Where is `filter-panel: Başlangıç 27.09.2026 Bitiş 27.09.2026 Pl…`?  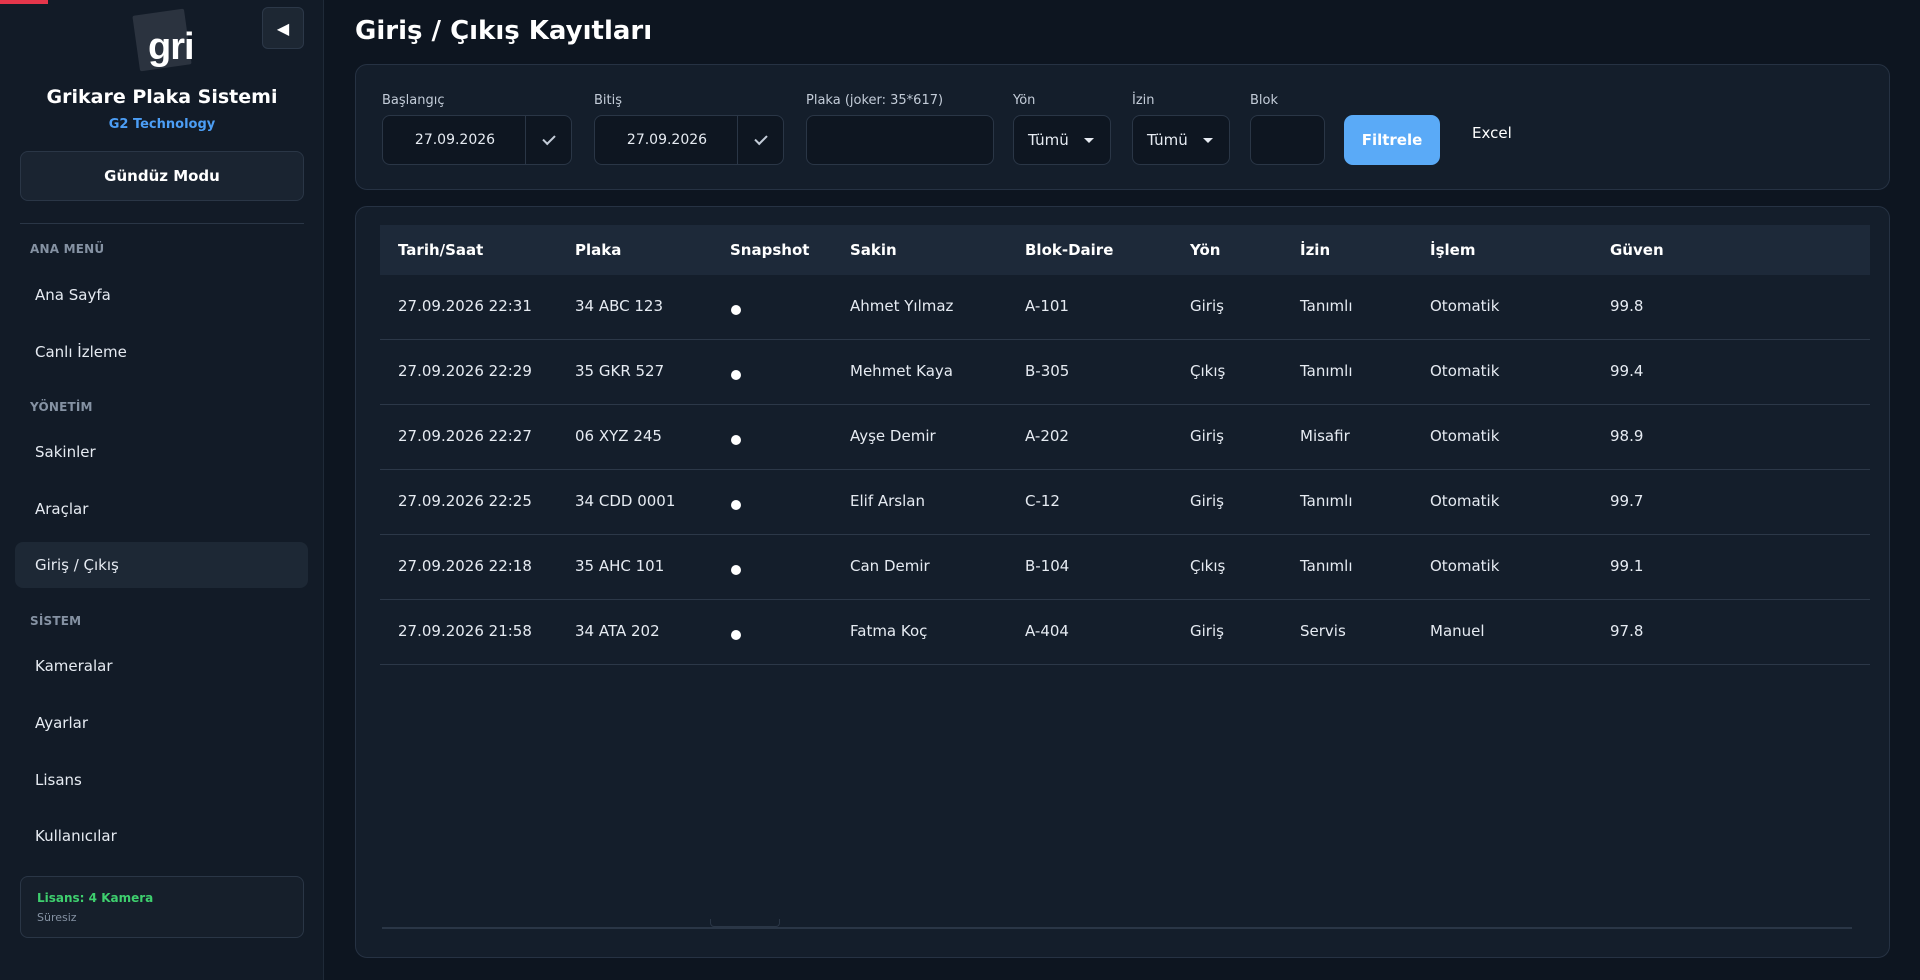 filter-panel: Başlangıç 27.09.2026 Bitiş 27.09.2026 Pl… is located at coordinates (1122, 127).